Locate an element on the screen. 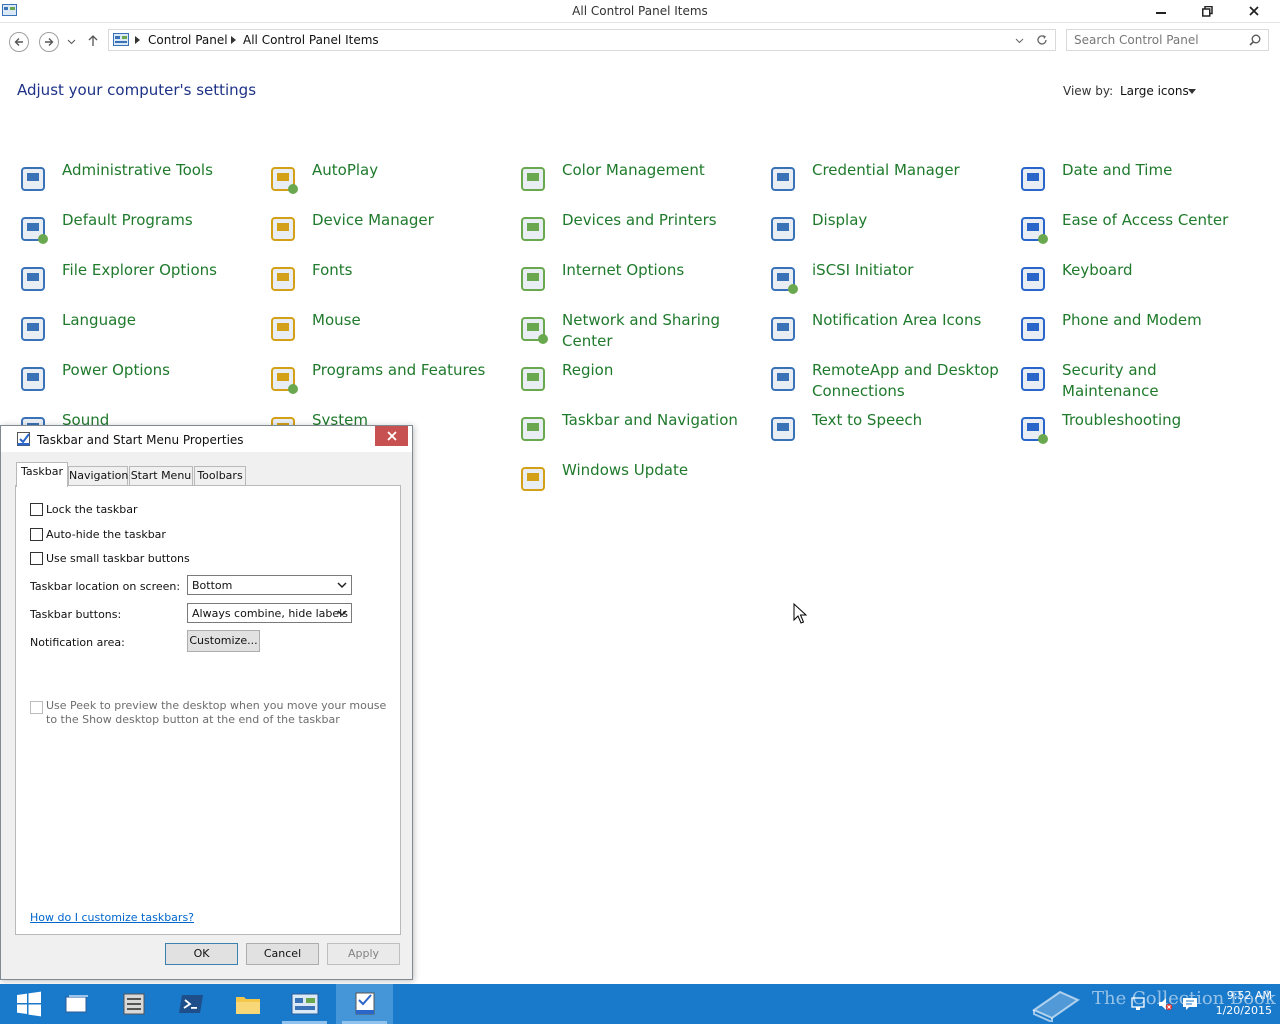 This screenshot has height=1024, width=1280. cp-item-label: Phone and Modem is located at coordinates (1157, 320).